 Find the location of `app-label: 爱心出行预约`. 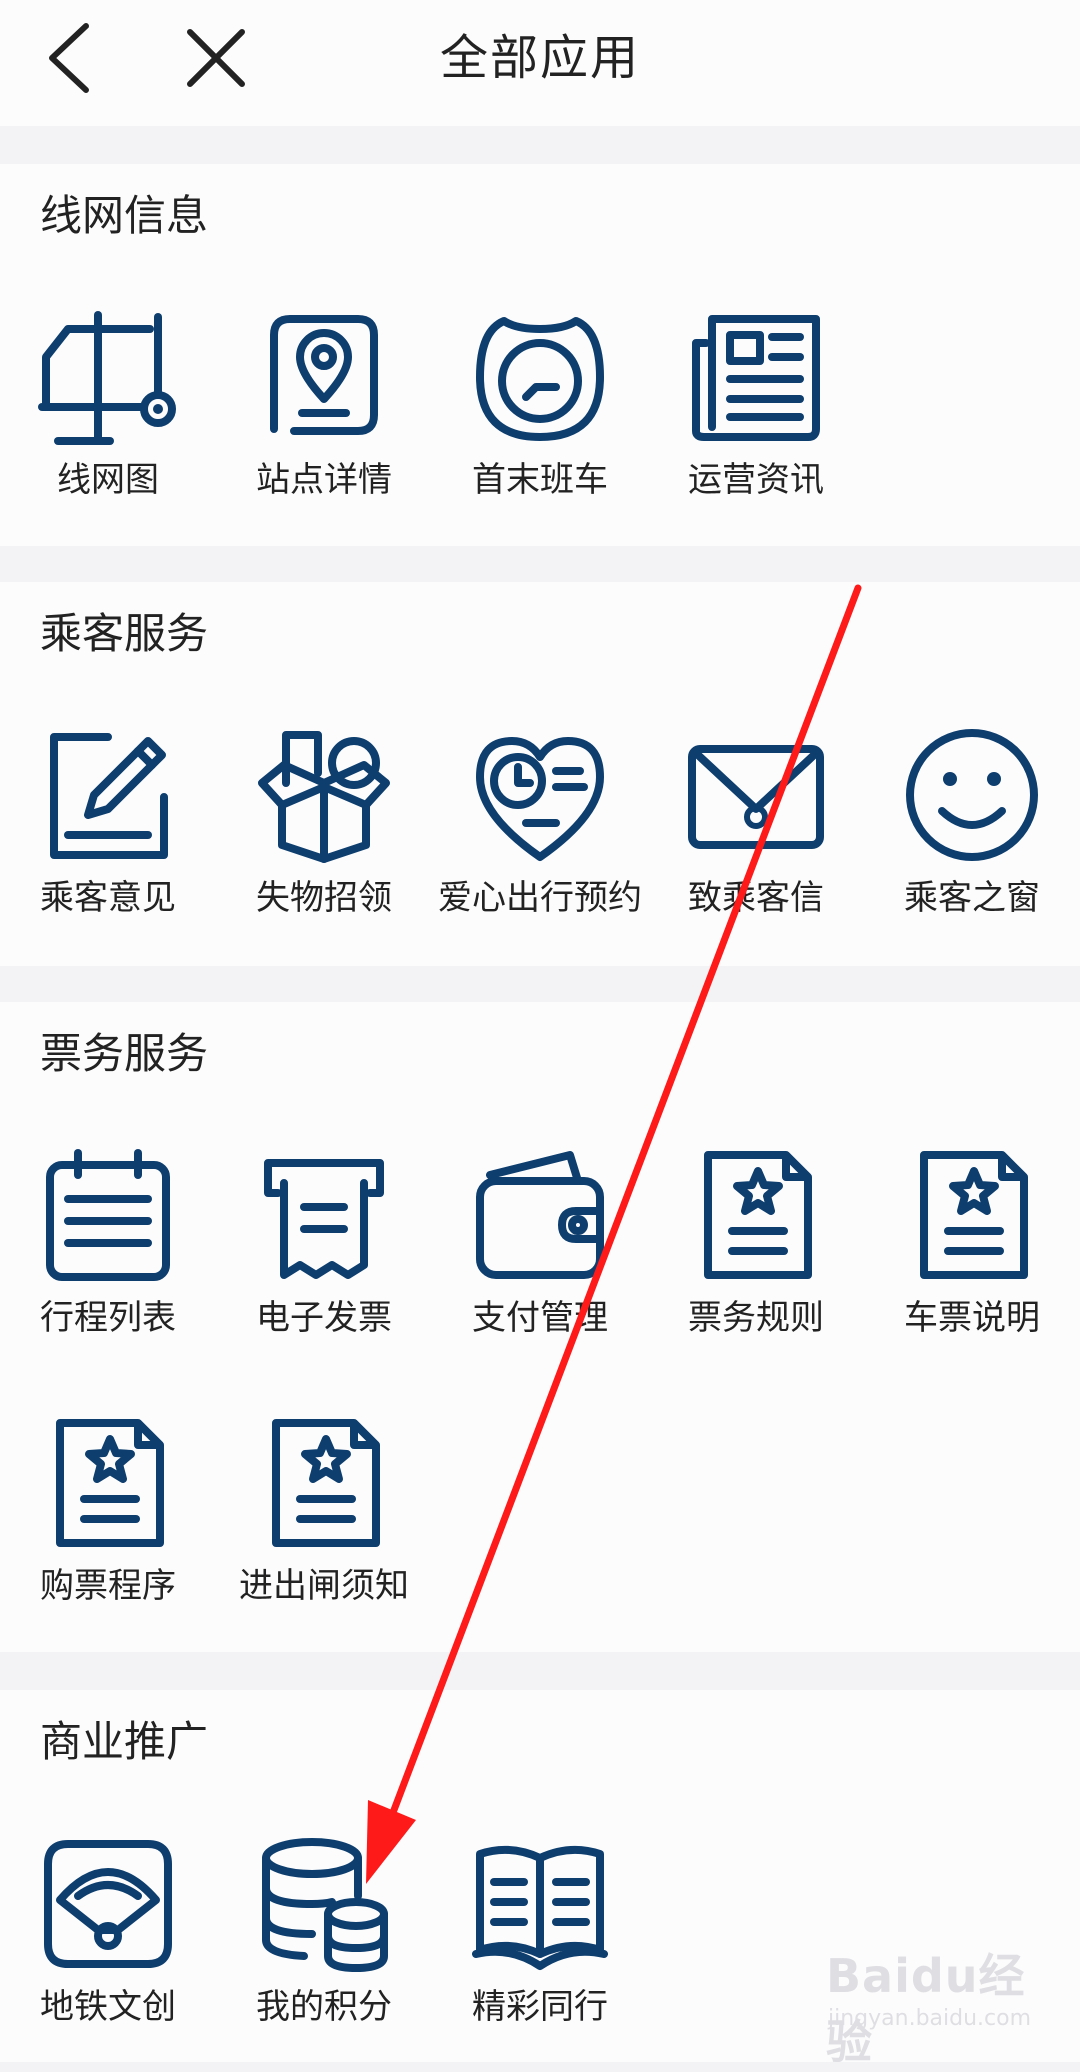

app-label: 爱心出行预约 is located at coordinates (540, 898).